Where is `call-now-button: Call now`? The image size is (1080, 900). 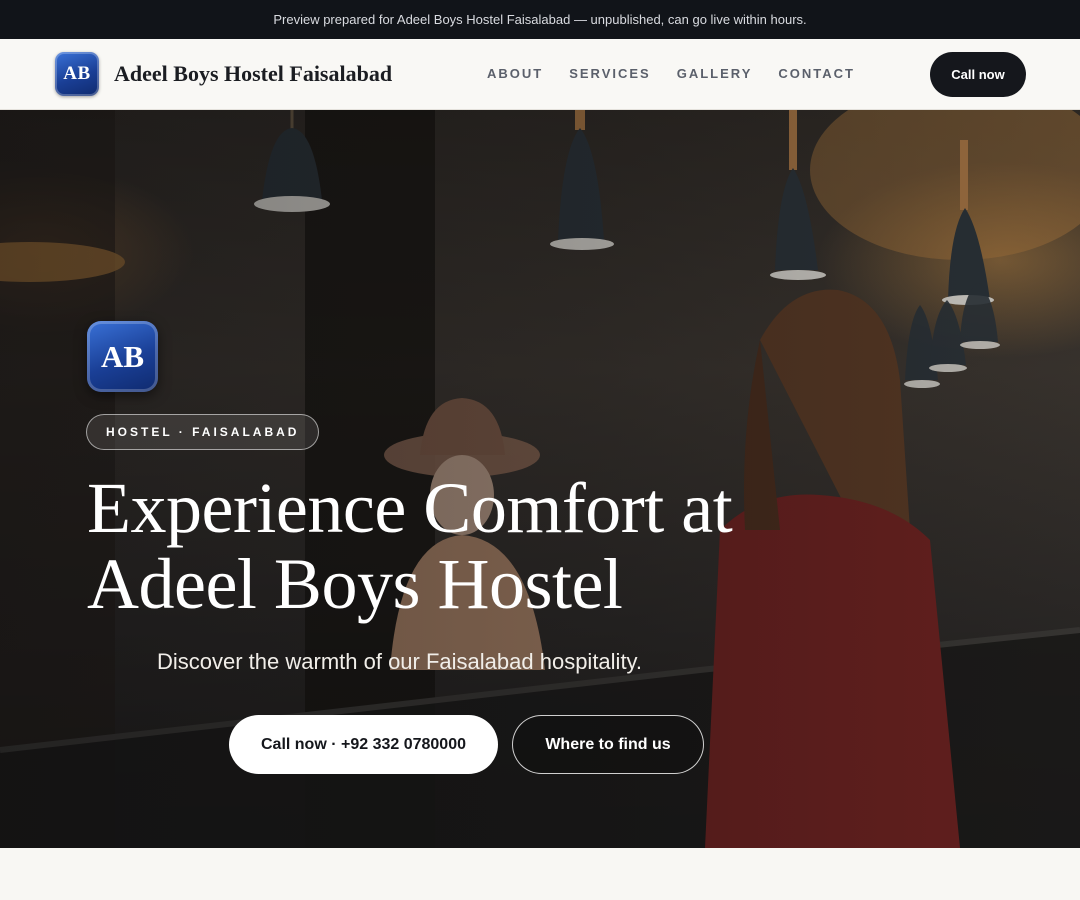 call-now-button: Call now is located at coordinates (978, 74).